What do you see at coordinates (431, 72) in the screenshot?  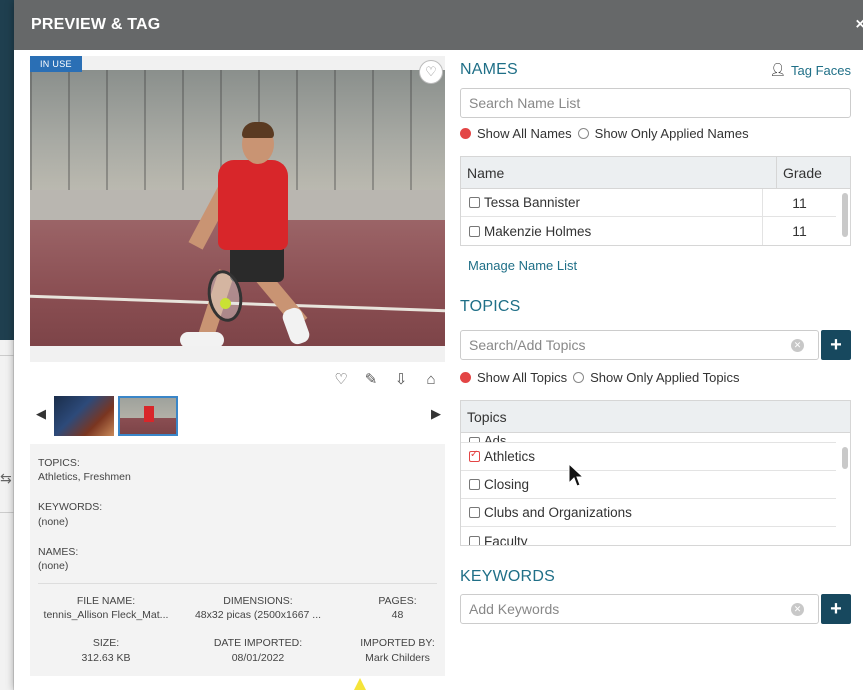 I see `favorite-heart-icon: ♡` at bounding box center [431, 72].